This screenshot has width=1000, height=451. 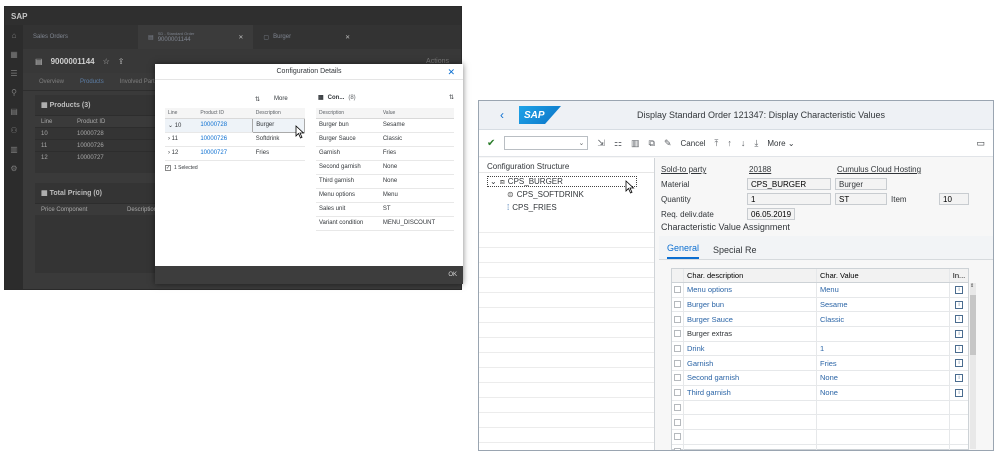 What do you see at coordinates (168, 167) in the screenshot?
I see `checkbox: ✓` at bounding box center [168, 167].